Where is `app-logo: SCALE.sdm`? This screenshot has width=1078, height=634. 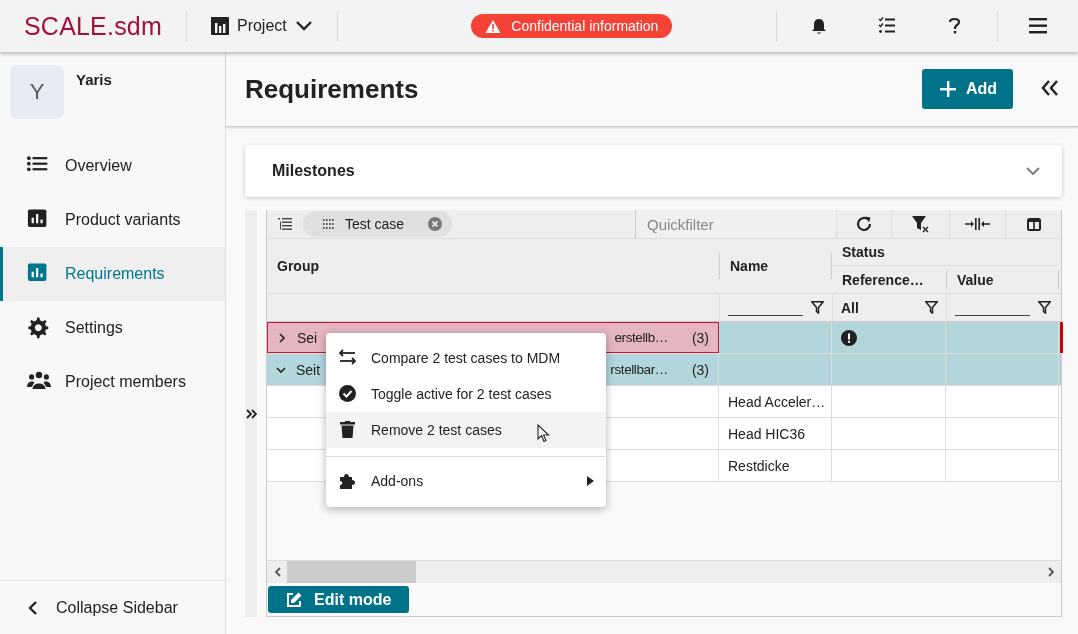
app-logo: SCALE.sdm is located at coordinates (93, 26).